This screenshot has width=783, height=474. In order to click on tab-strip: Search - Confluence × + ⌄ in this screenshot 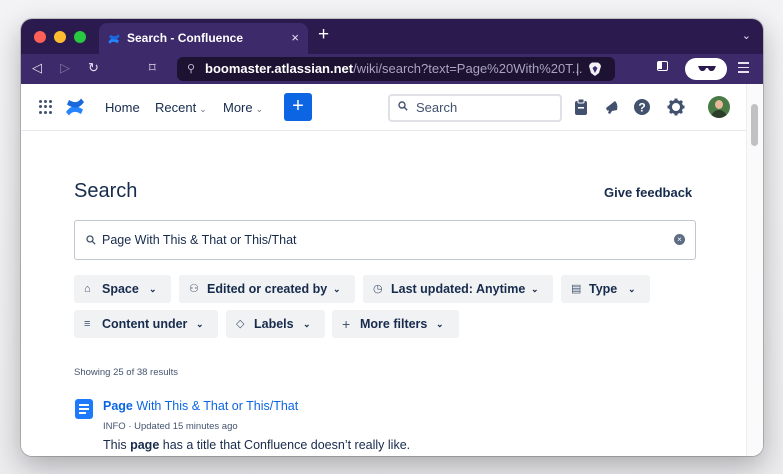, I will do `click(392, 36)`.